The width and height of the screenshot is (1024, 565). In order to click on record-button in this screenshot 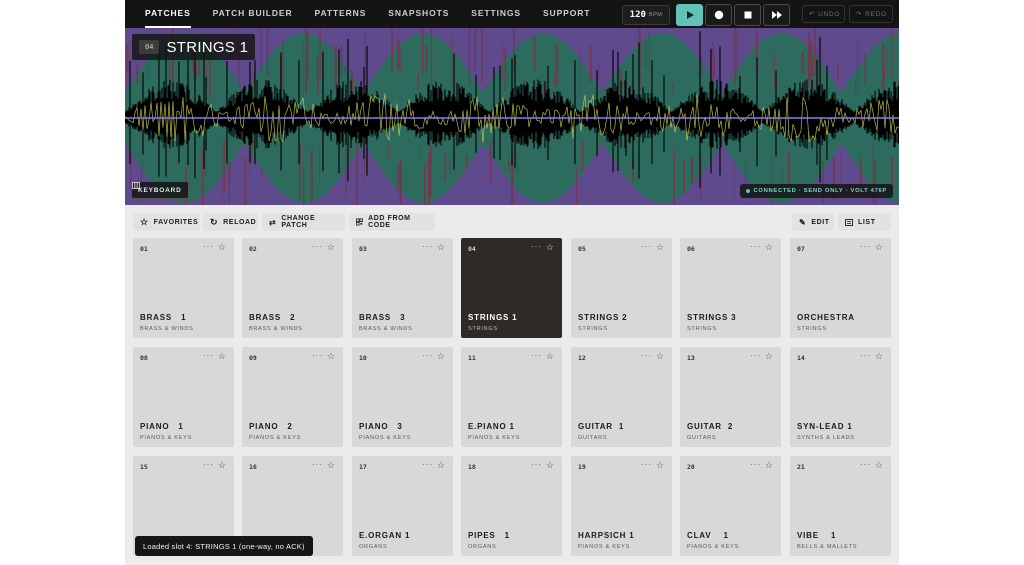, I will do `click(718, 15)`.